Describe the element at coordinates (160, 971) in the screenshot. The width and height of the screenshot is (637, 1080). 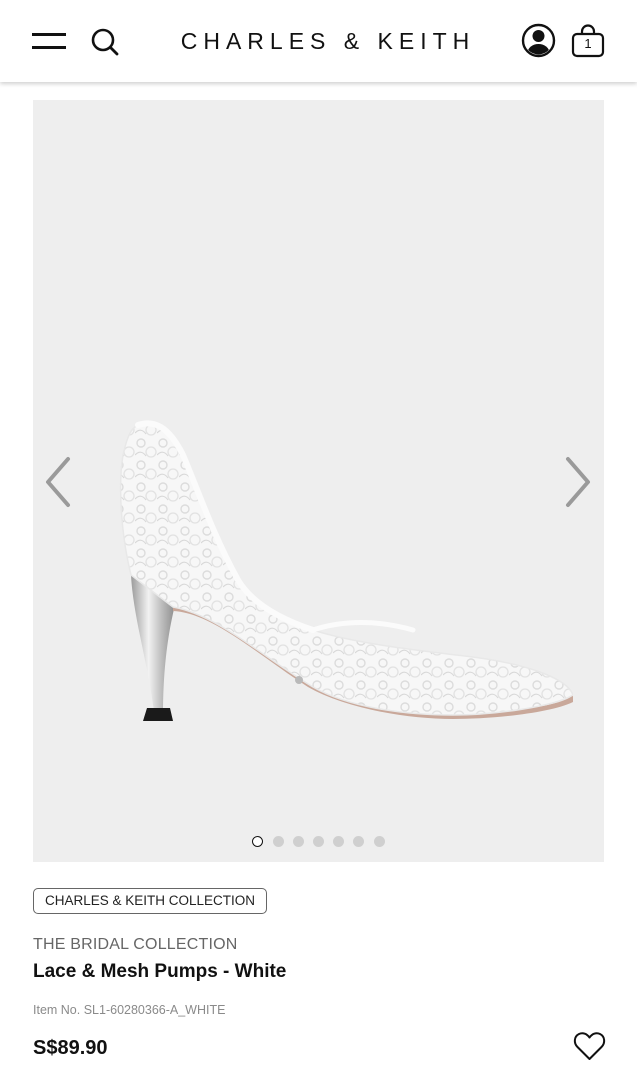
I see `product-title: Lace & Mesh Pumps - White` at that location.